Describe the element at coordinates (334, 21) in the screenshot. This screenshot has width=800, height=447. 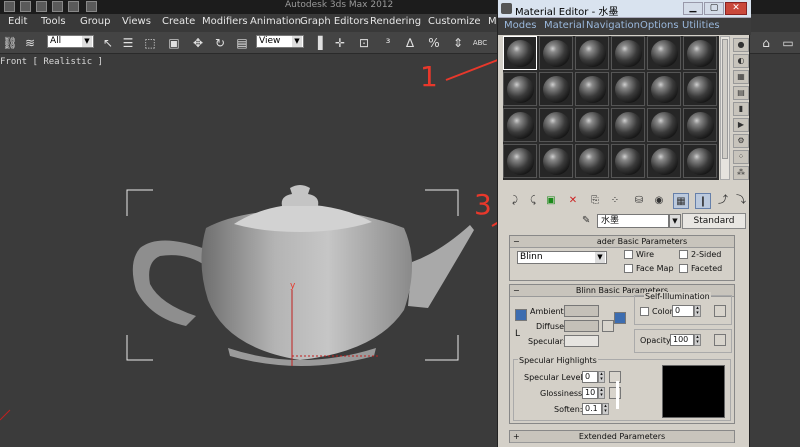
I see `menu-graph-editors: Graph Editors` at that location.